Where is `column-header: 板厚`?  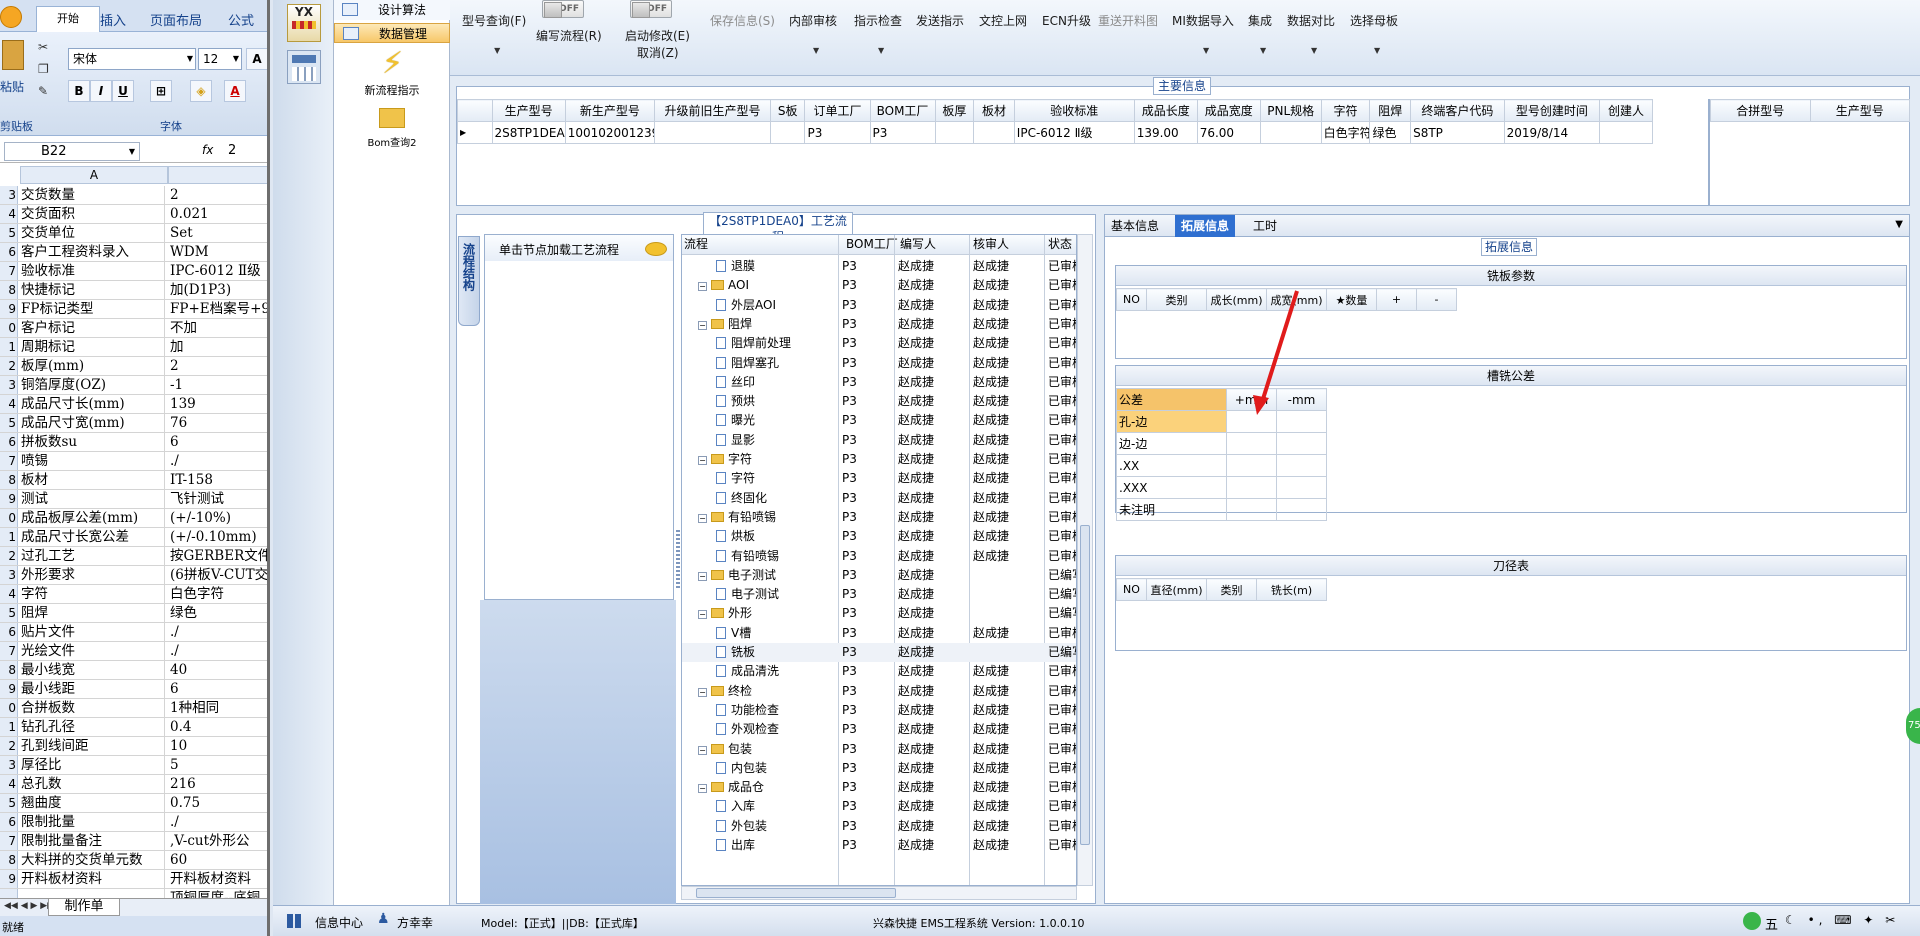
column-header: 板厚 is located at coordinates (954, 110).